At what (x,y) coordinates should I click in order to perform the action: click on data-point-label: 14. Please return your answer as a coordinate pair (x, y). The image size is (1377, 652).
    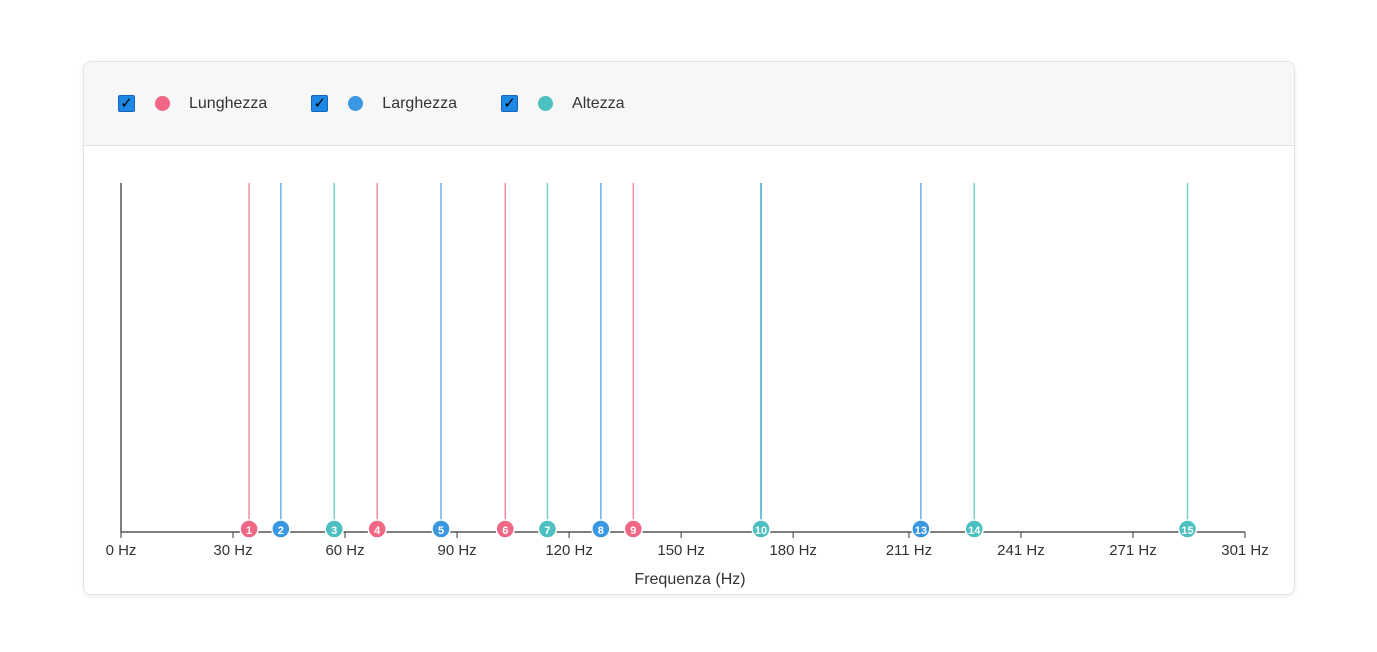
    Looking at the image, I should click on (974, 531).